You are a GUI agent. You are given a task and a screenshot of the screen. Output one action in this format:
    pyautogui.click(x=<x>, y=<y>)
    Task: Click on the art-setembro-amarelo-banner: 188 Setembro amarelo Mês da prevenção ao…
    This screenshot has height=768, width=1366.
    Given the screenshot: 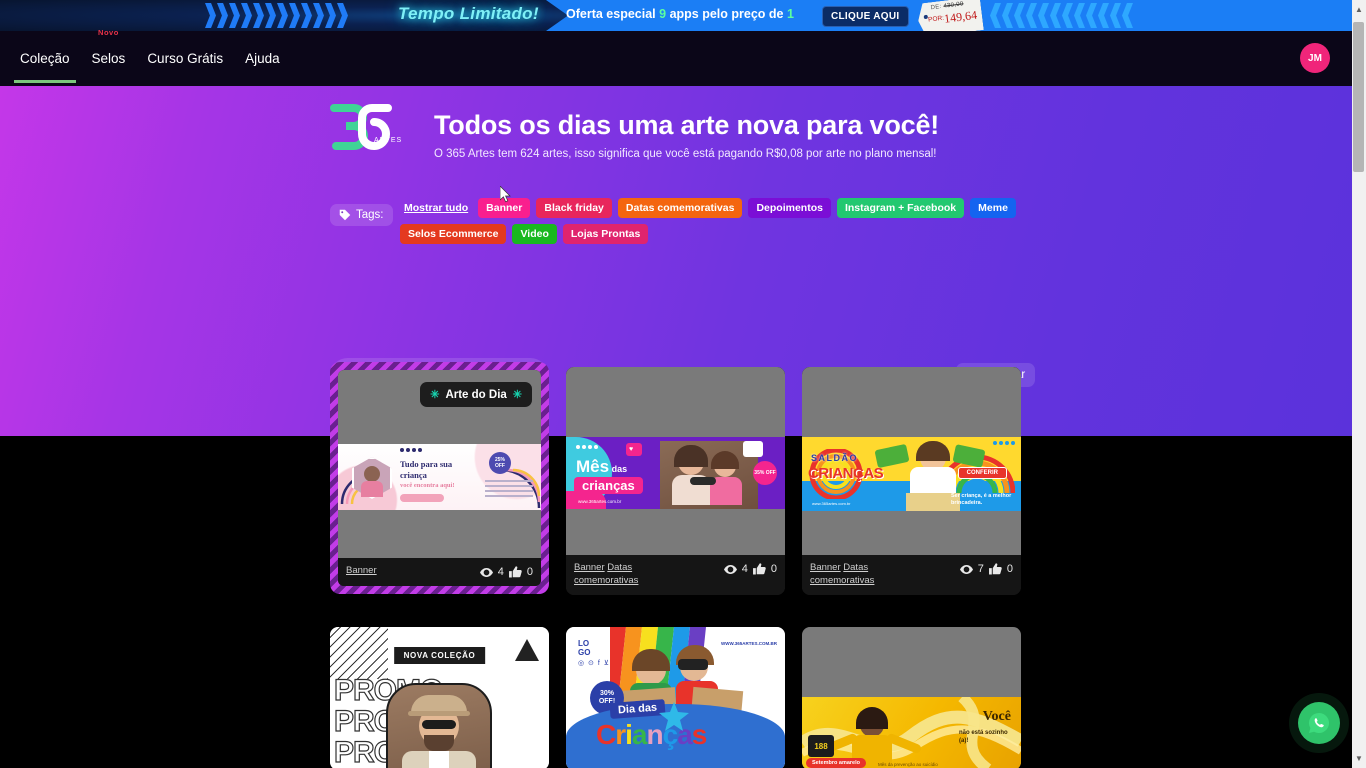 What is the action you would take?
    pyautogui.click(x=911, y=732)
    